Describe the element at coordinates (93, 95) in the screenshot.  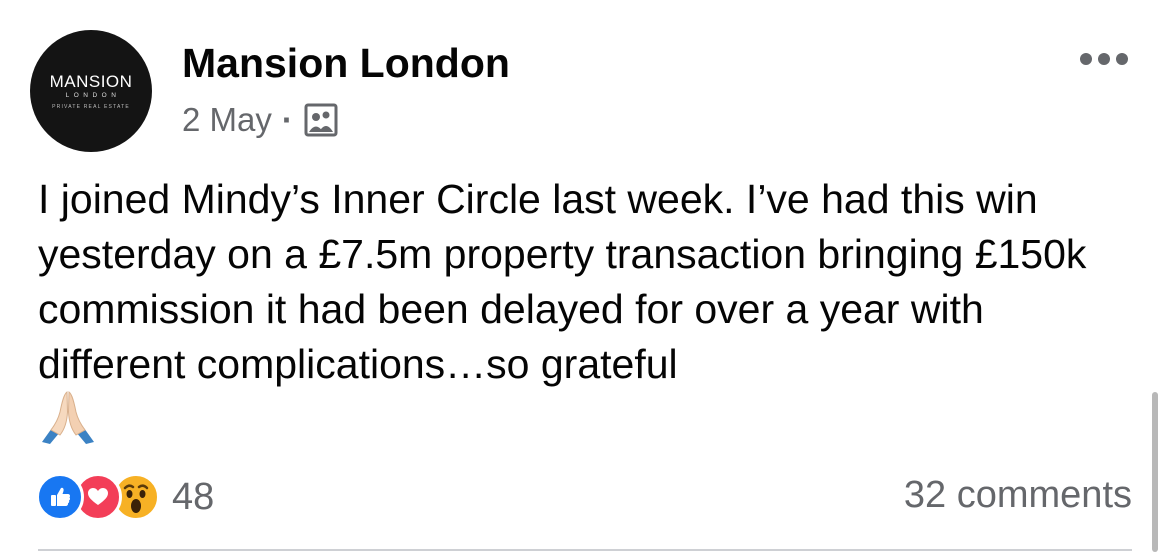
I see `avatar-logo-sub: LONDON` at that location.